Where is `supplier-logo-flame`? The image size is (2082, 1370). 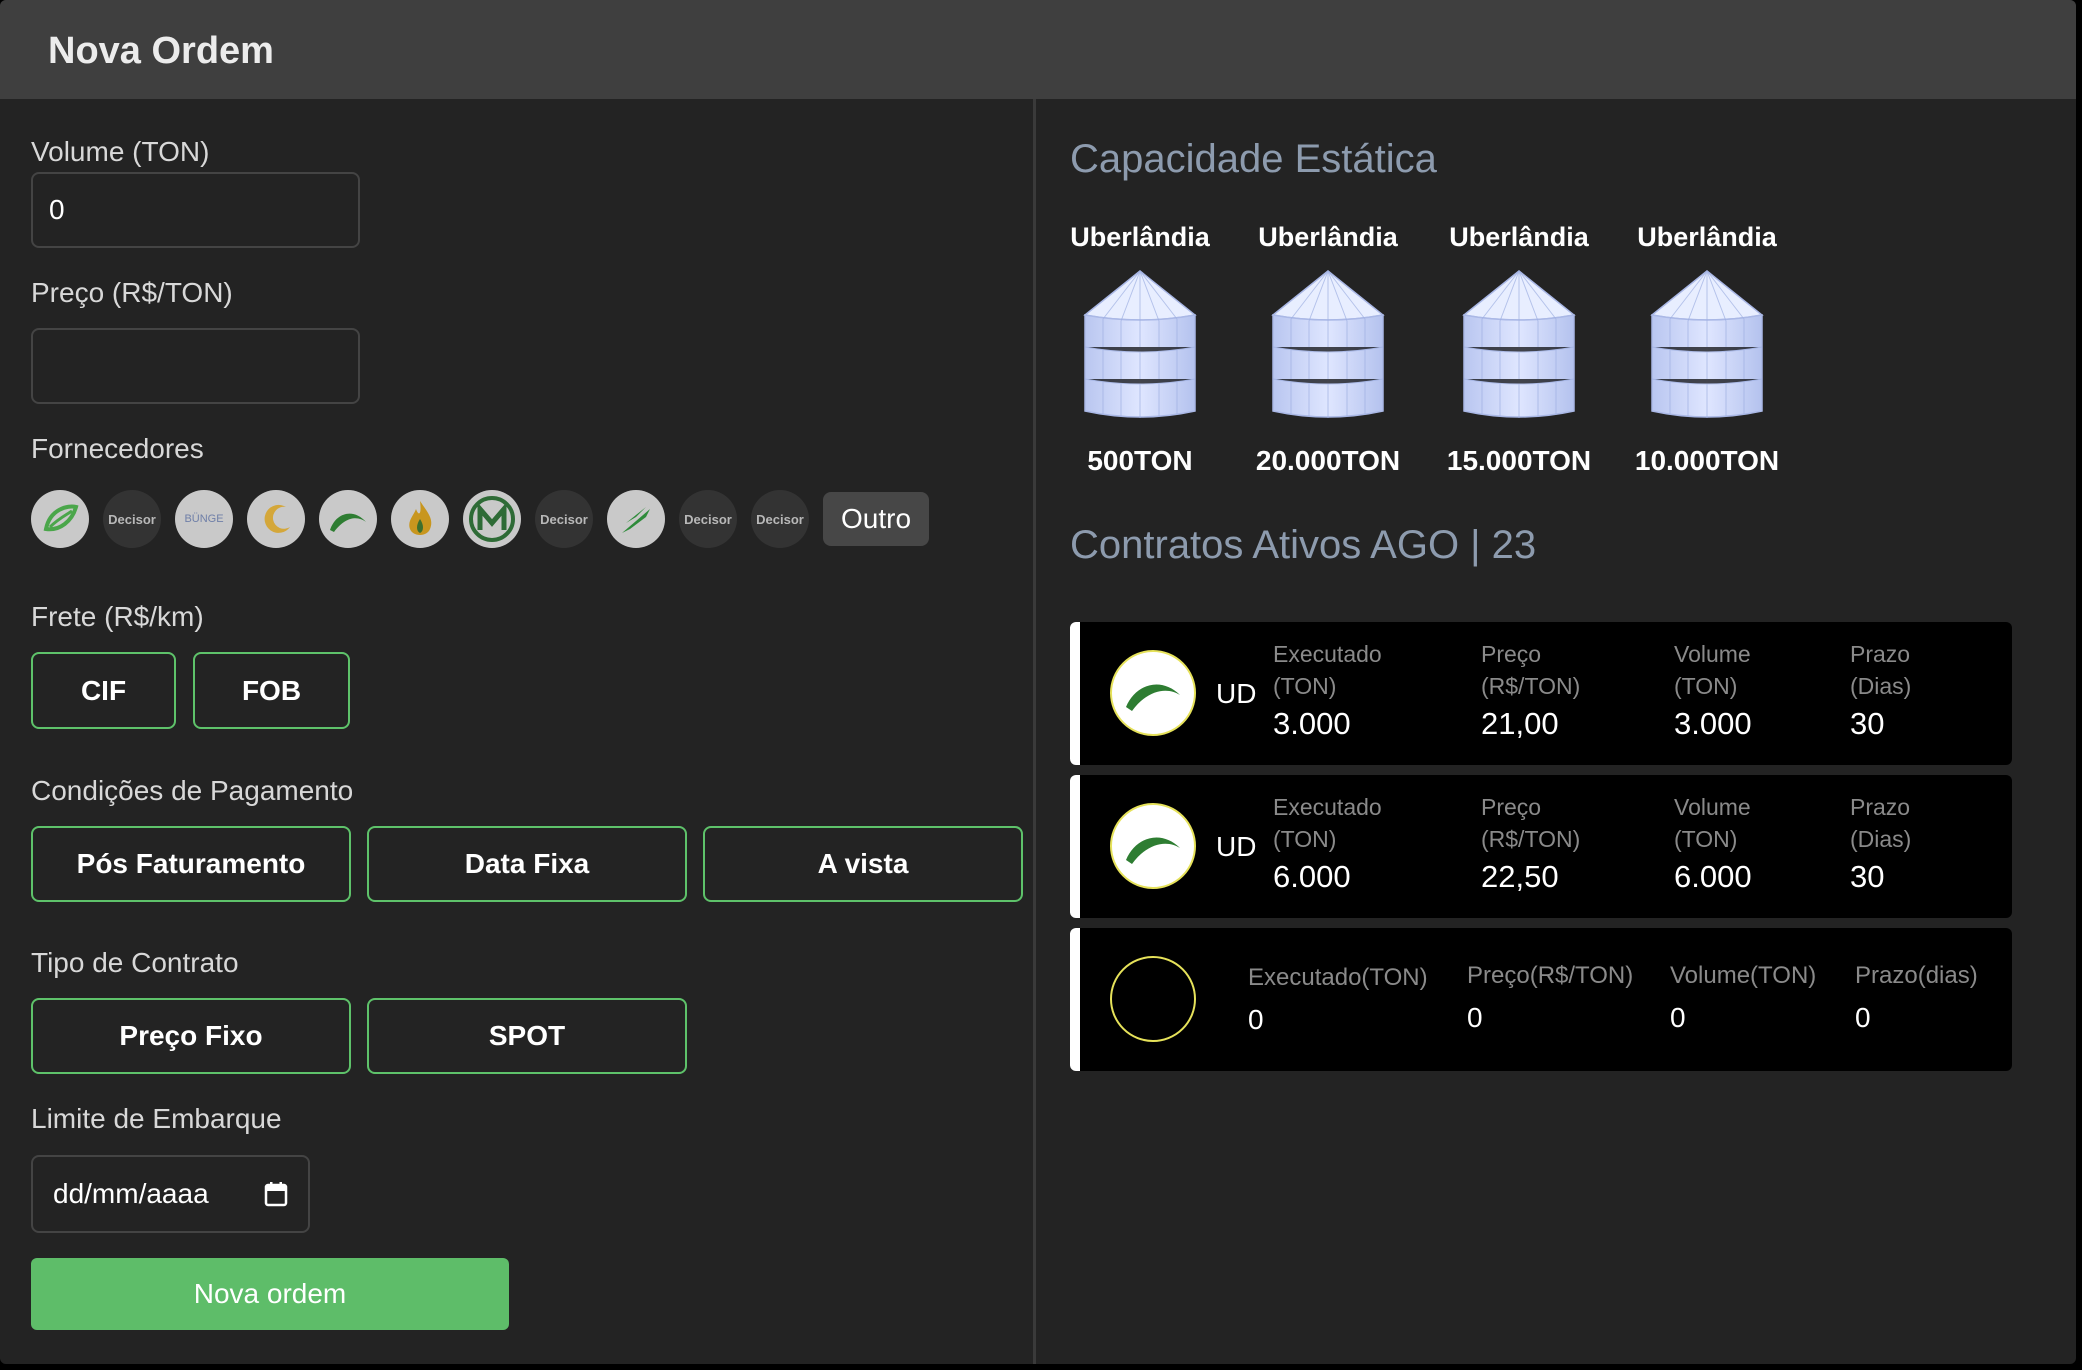 supplier-logo-flame is located at coordinates (420, 519).